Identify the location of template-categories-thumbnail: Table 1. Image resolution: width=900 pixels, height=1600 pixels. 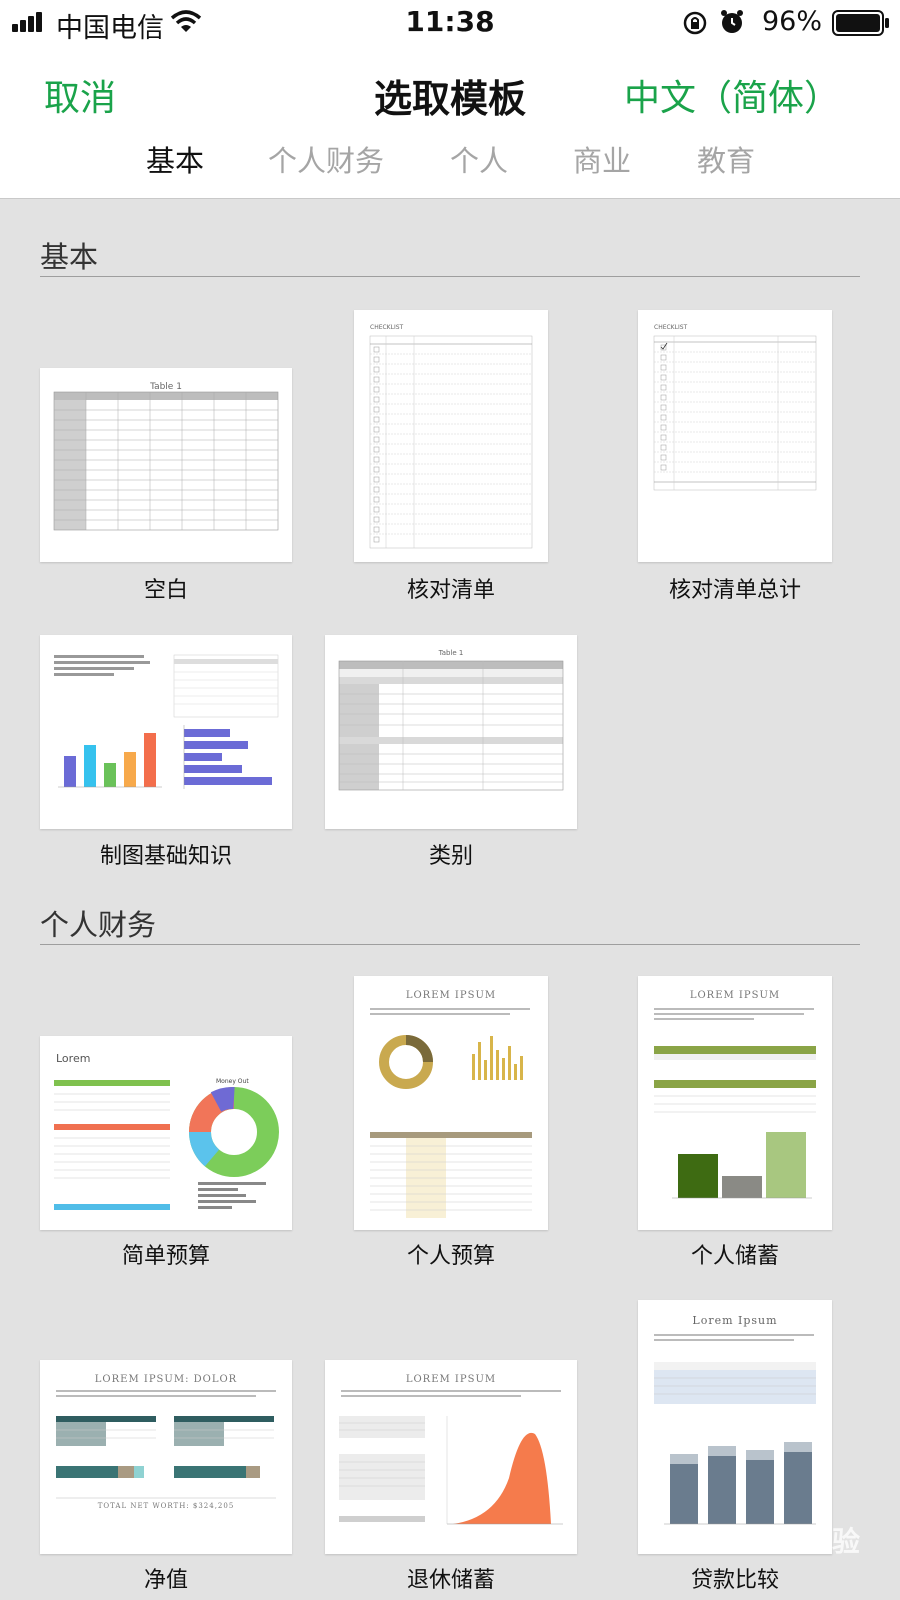
(451, 732).